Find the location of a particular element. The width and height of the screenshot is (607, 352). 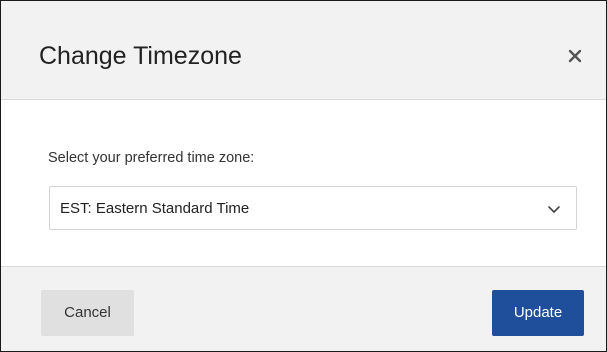

timezone-select: EST: Eastern Standard Time is located at coordinates (313, 208).